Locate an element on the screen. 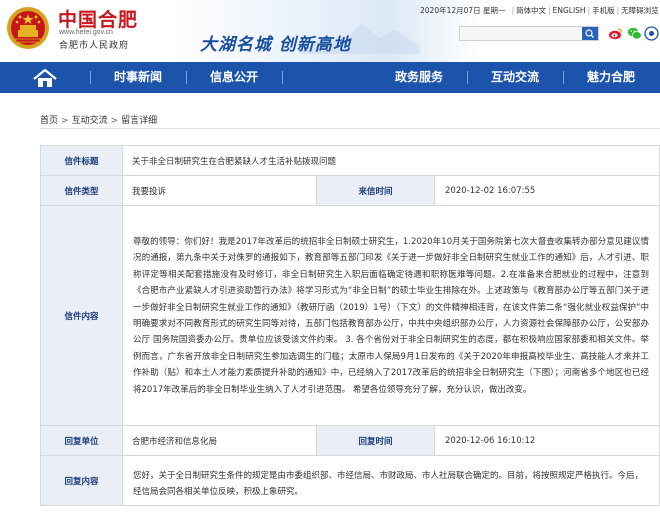 The height and width of the screenshot is (515, 660). nav-charm-hefei: 魅力合肥 is located at coordinates (611, 77).